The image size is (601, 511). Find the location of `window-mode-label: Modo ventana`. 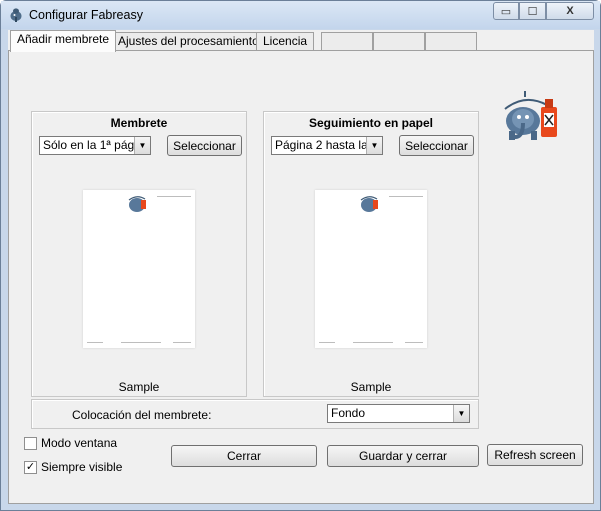

window-mode-label: Modo ventana is located at coordinates (79, 443).